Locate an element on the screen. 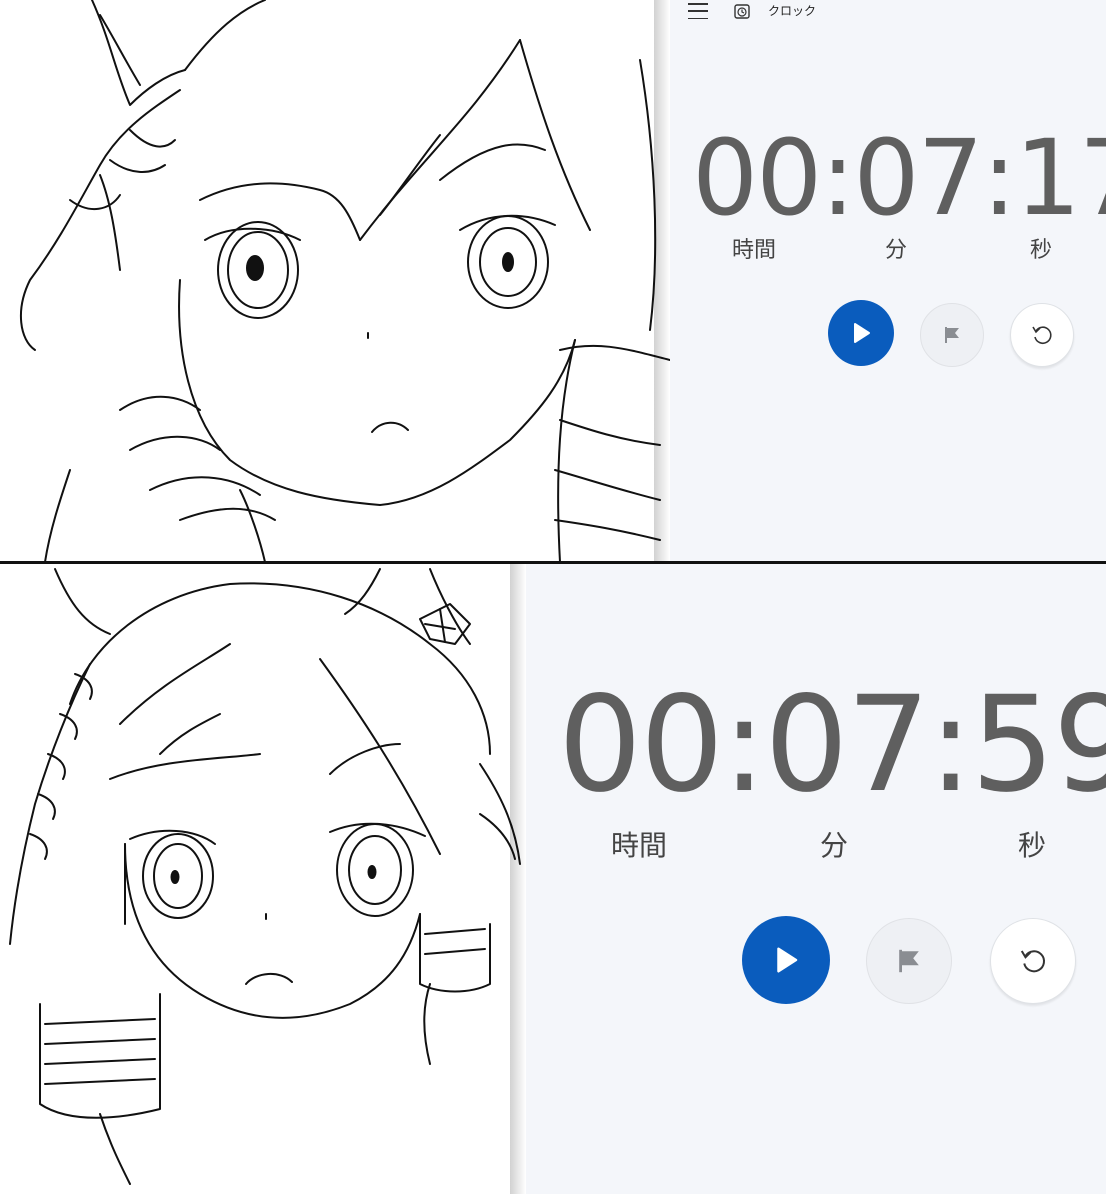 This screenshot has height=1194, width=1106. stopwatch-time: 00:07:59 is located at coordinates (832, 745).